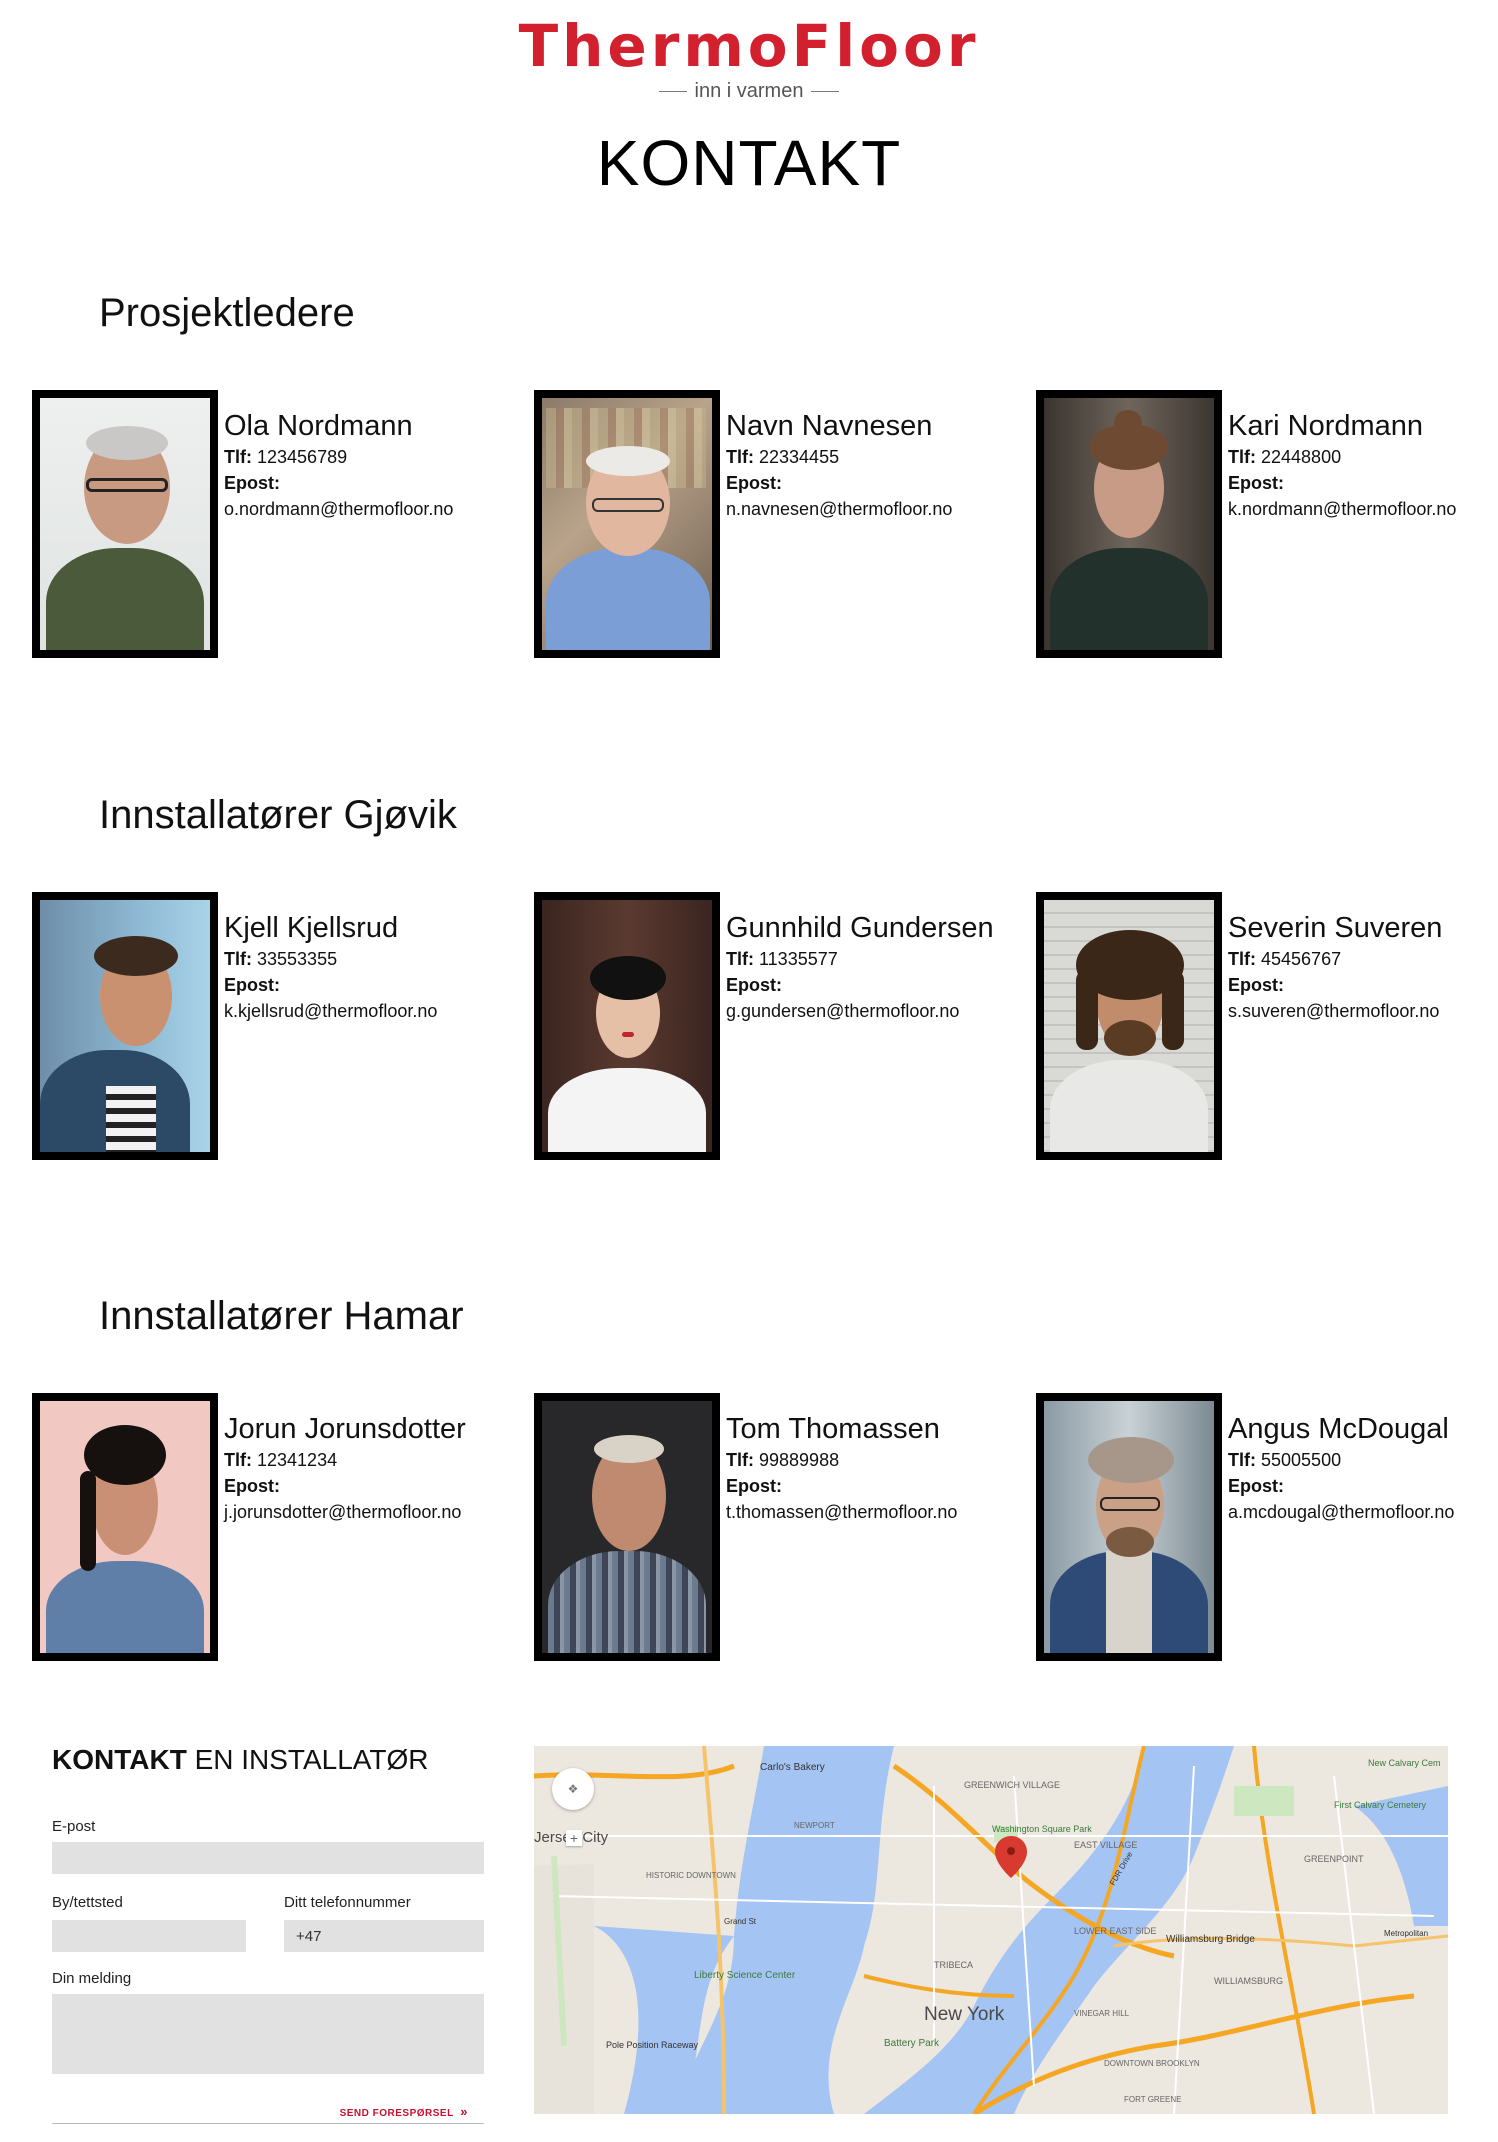  What do you see at coordinates (374, 1011) in the screenshot?
I see `contact-email-link: k.kjellsrud@thermofloor.no` at bounding box center [374, 1011].